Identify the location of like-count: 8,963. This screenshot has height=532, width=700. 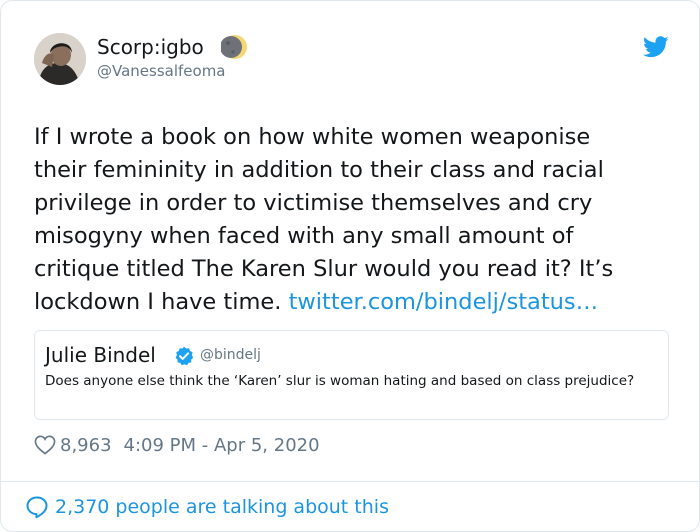
(86, 445).